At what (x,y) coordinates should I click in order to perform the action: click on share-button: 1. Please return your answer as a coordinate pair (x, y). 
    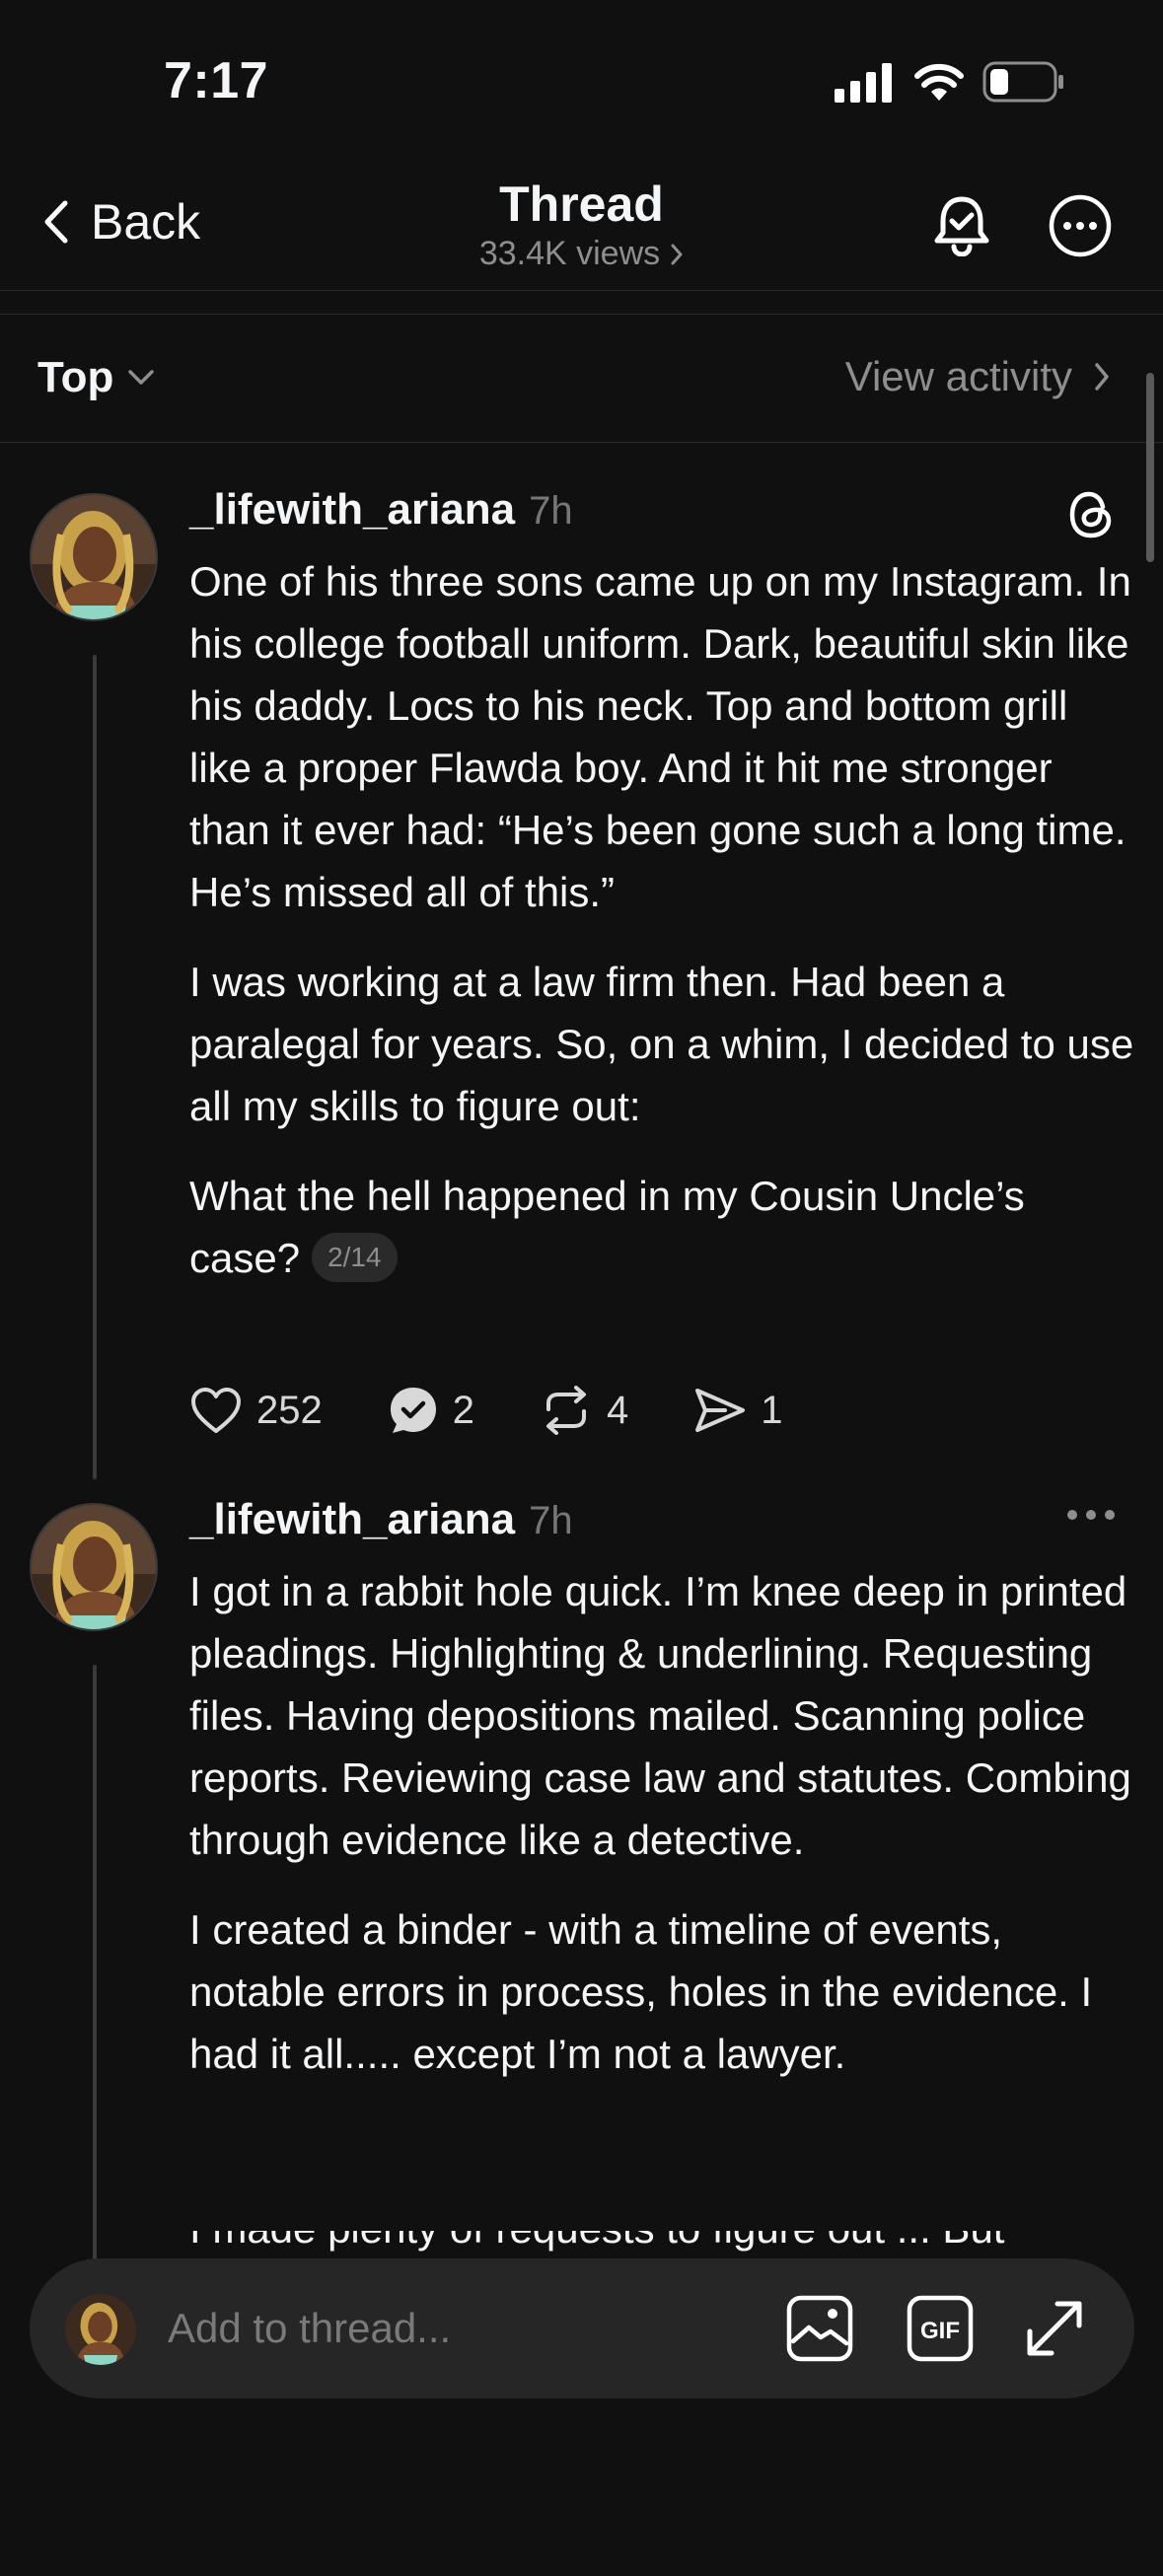
    Looking at the image, I should click on (738, 1411).